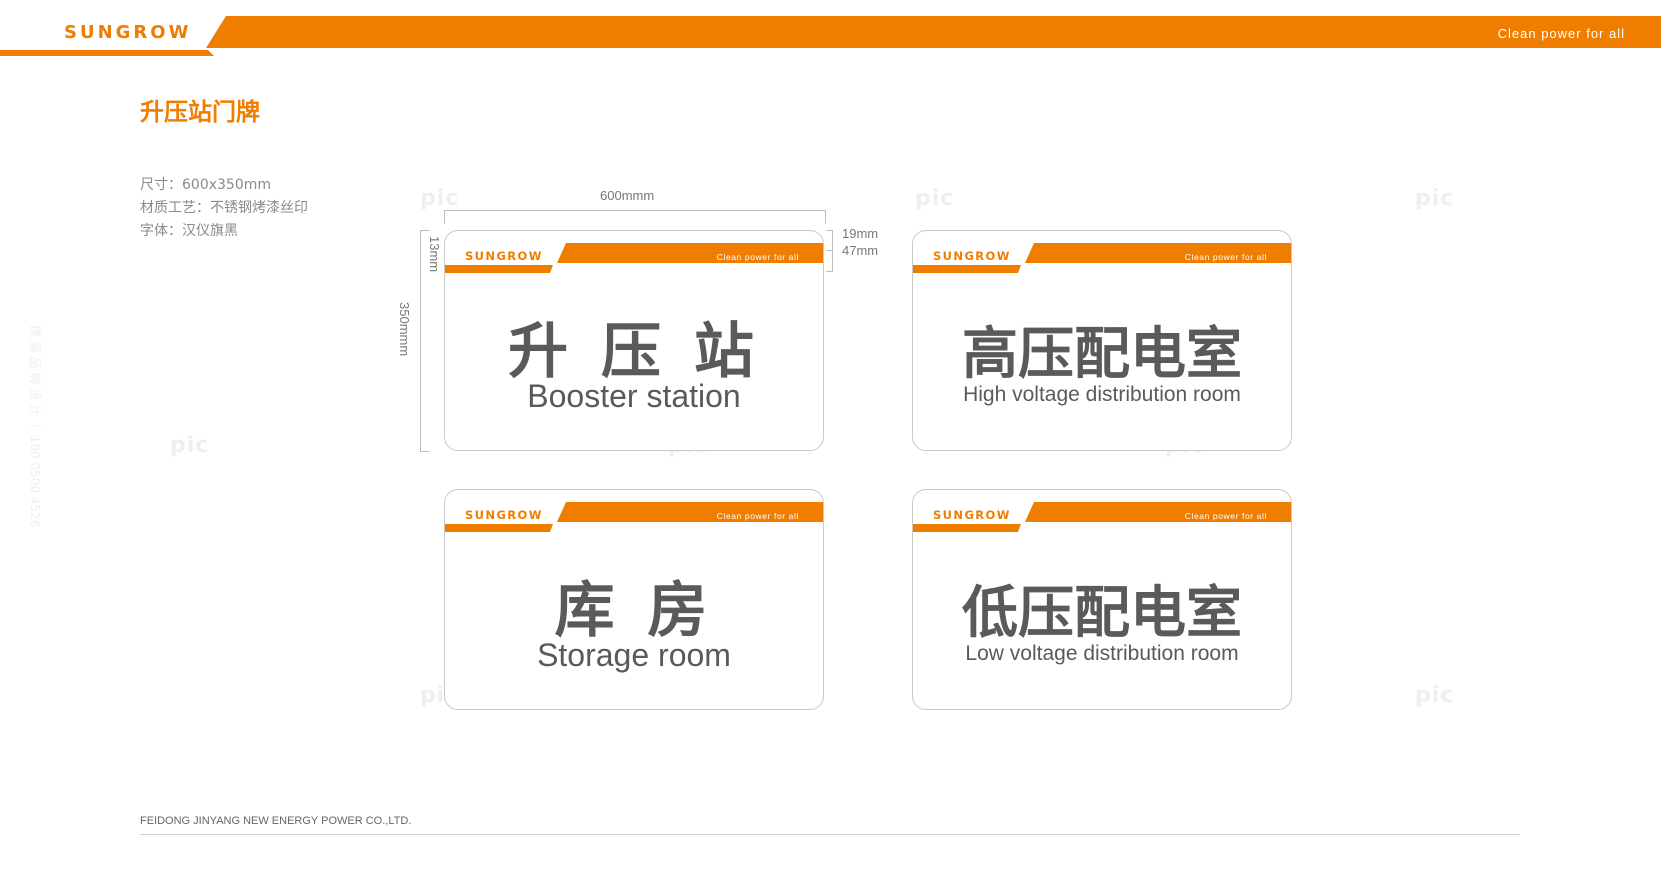  I want to click on watermark-side-text: 德 嘉 品 牌 设 计 ｜ 180 0500 4526, so click(35, 426).